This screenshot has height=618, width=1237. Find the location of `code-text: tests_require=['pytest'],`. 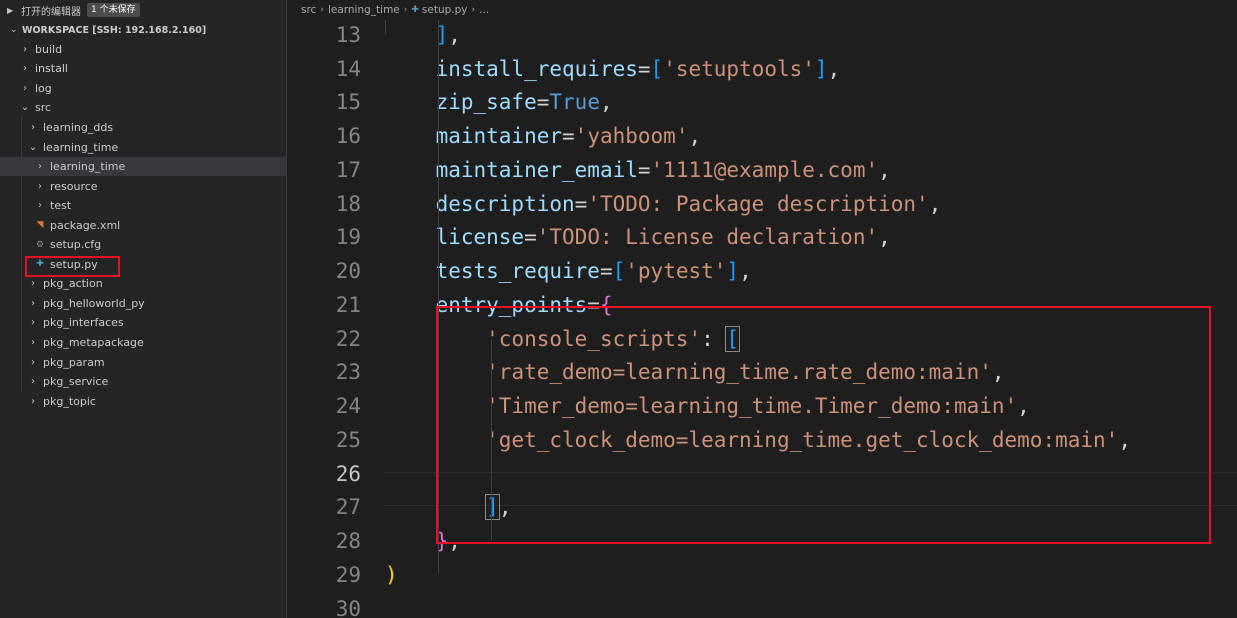

code-text: tests_require=['pytest'], is located at coordinates (568, 271).